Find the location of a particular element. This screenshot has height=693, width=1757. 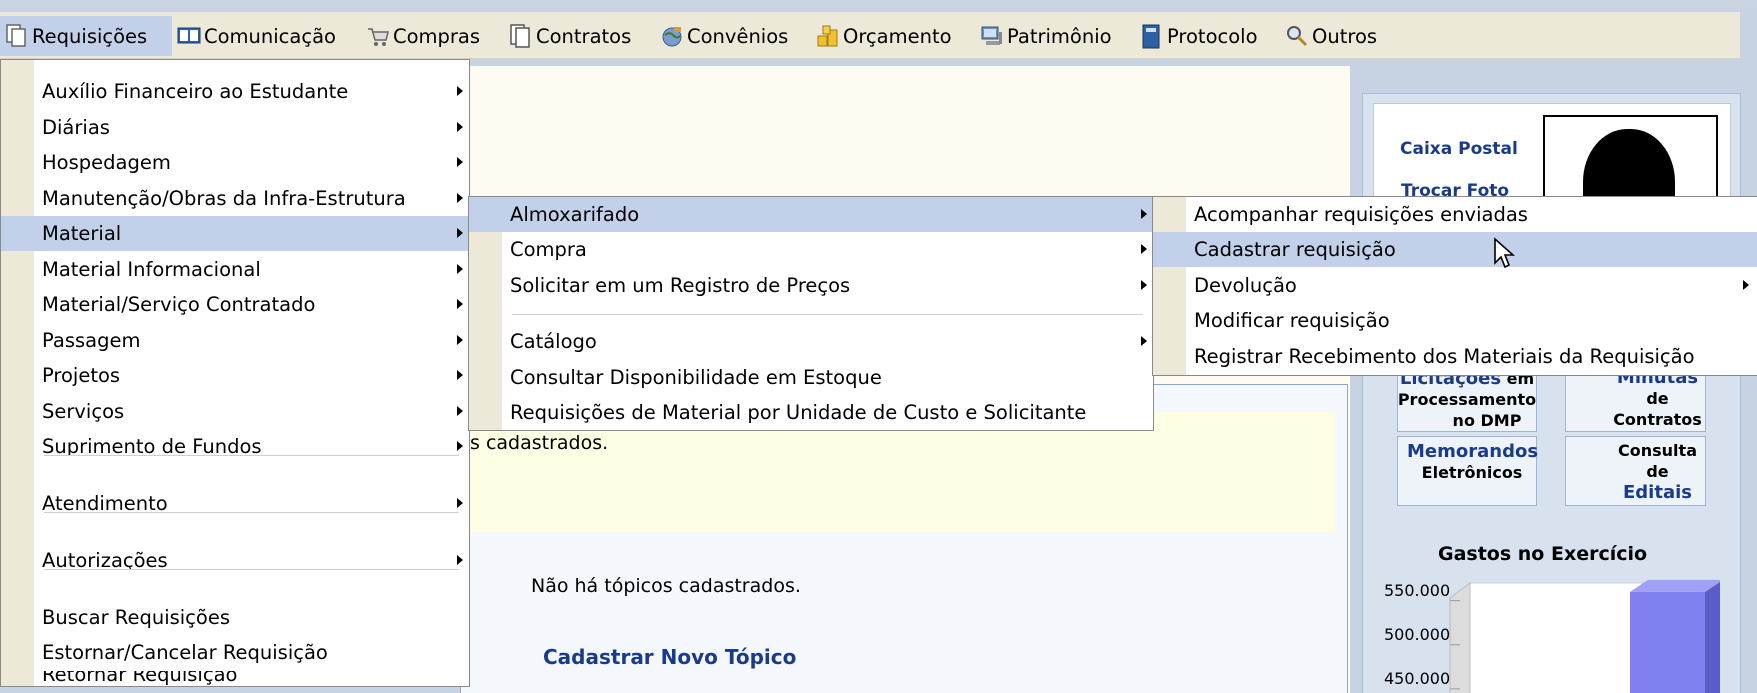

menubar-item-comunicacao: Comunicação is located at coordinates (256, 36).